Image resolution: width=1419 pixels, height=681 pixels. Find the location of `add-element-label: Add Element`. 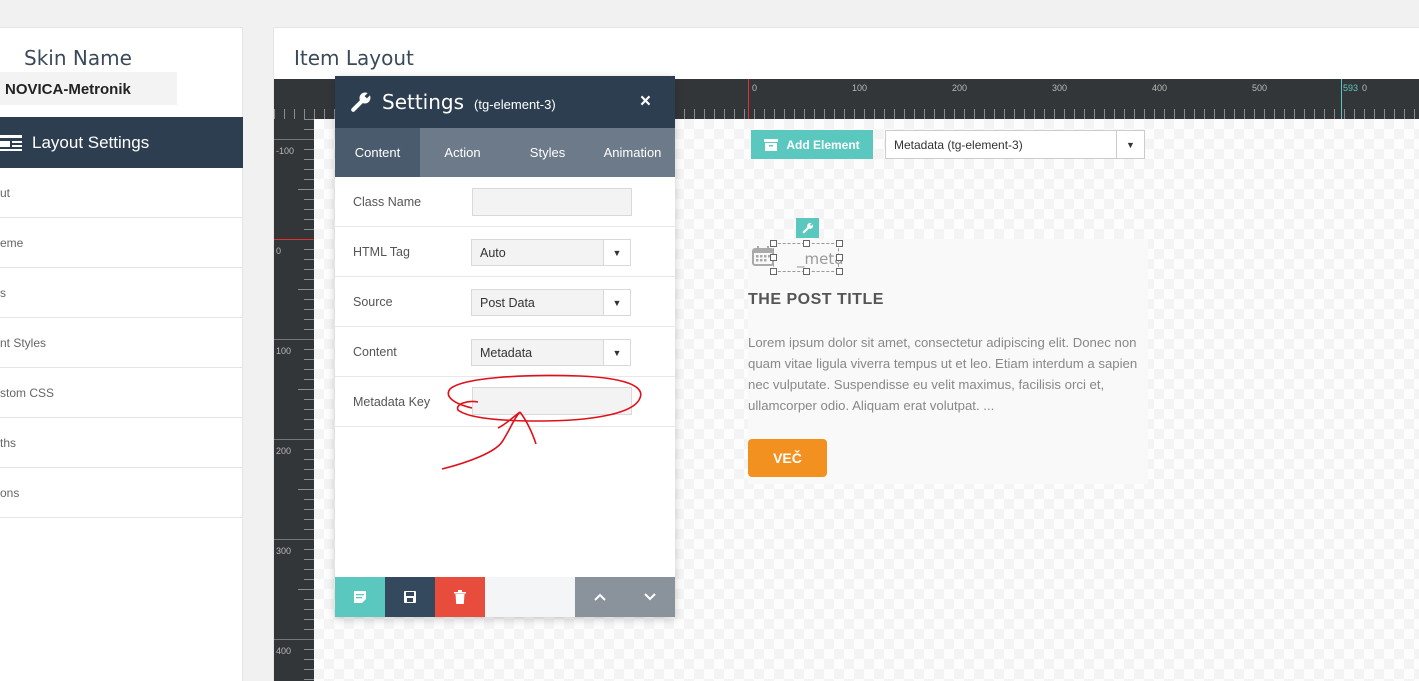

add-element-label: Add Element is located at coordinates (823, 144).